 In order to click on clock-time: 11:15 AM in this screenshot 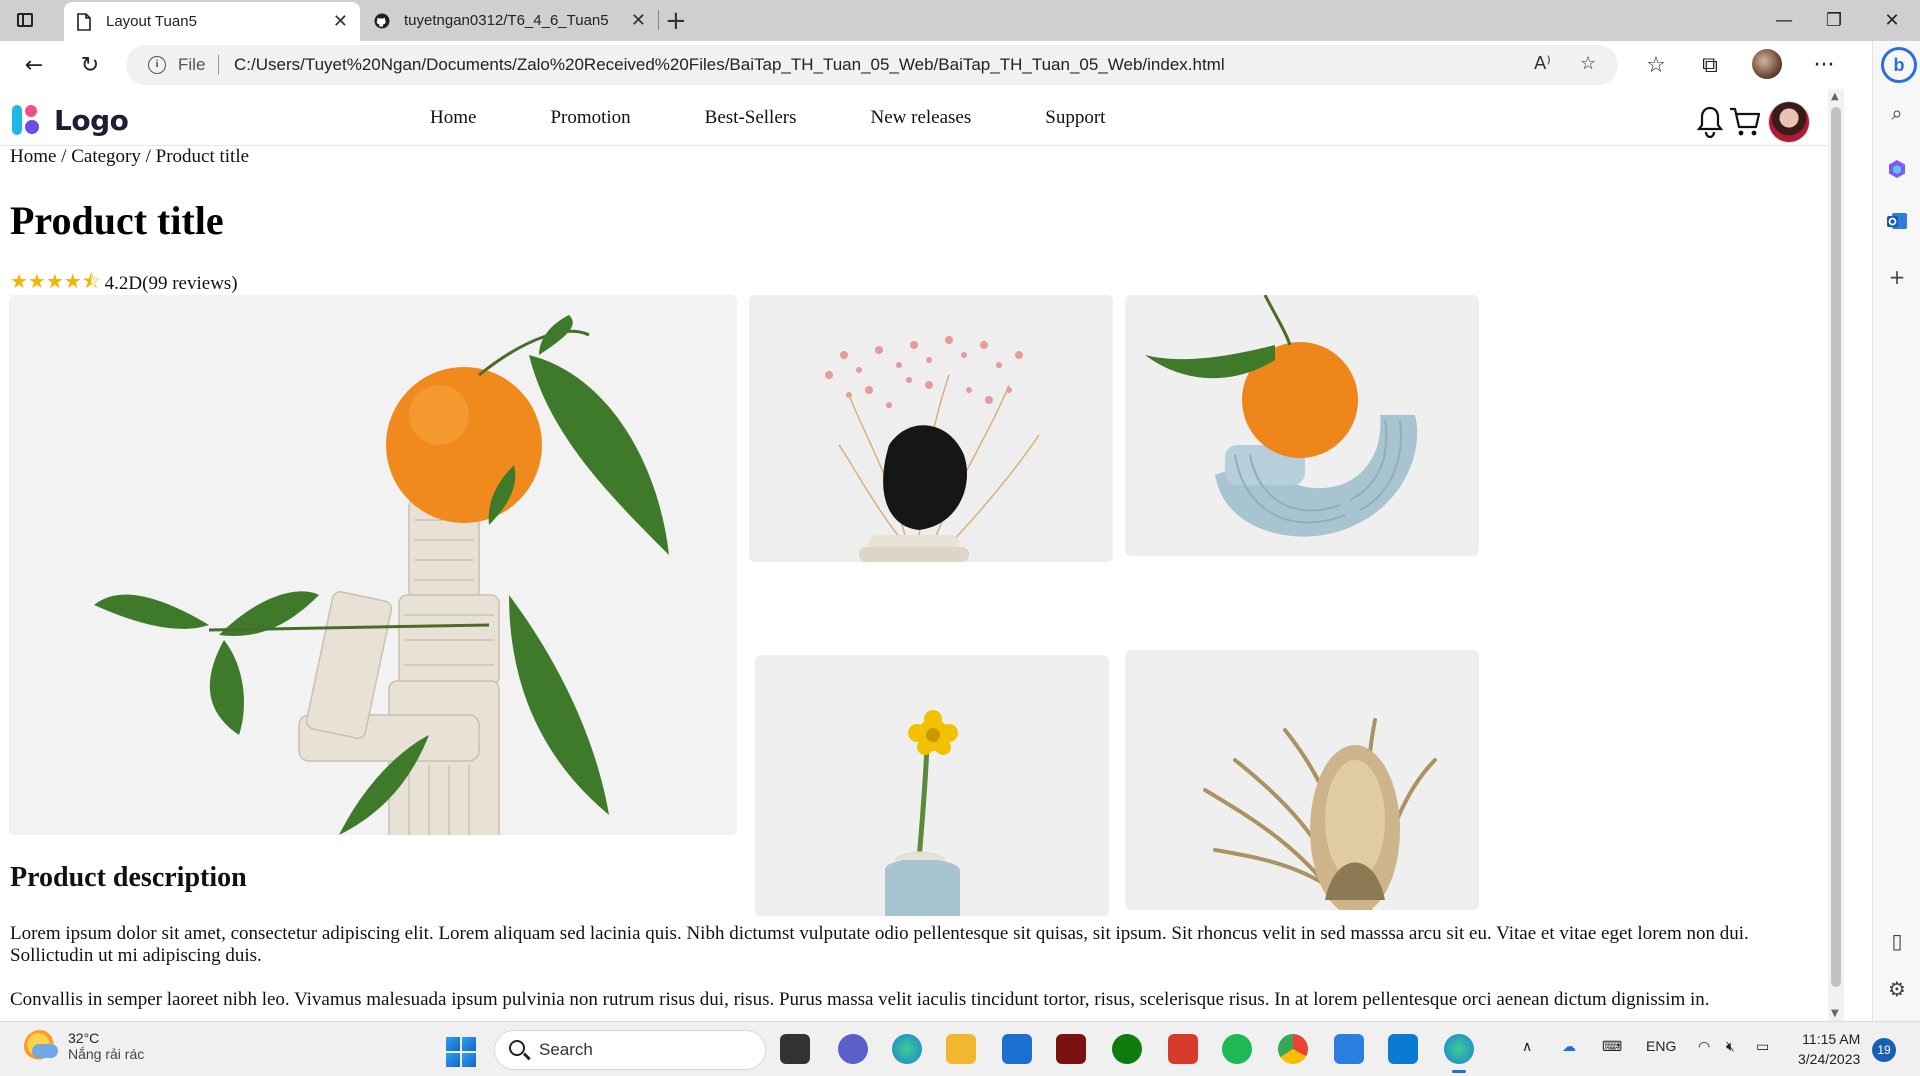, I will do `click(1831, 1039)`.